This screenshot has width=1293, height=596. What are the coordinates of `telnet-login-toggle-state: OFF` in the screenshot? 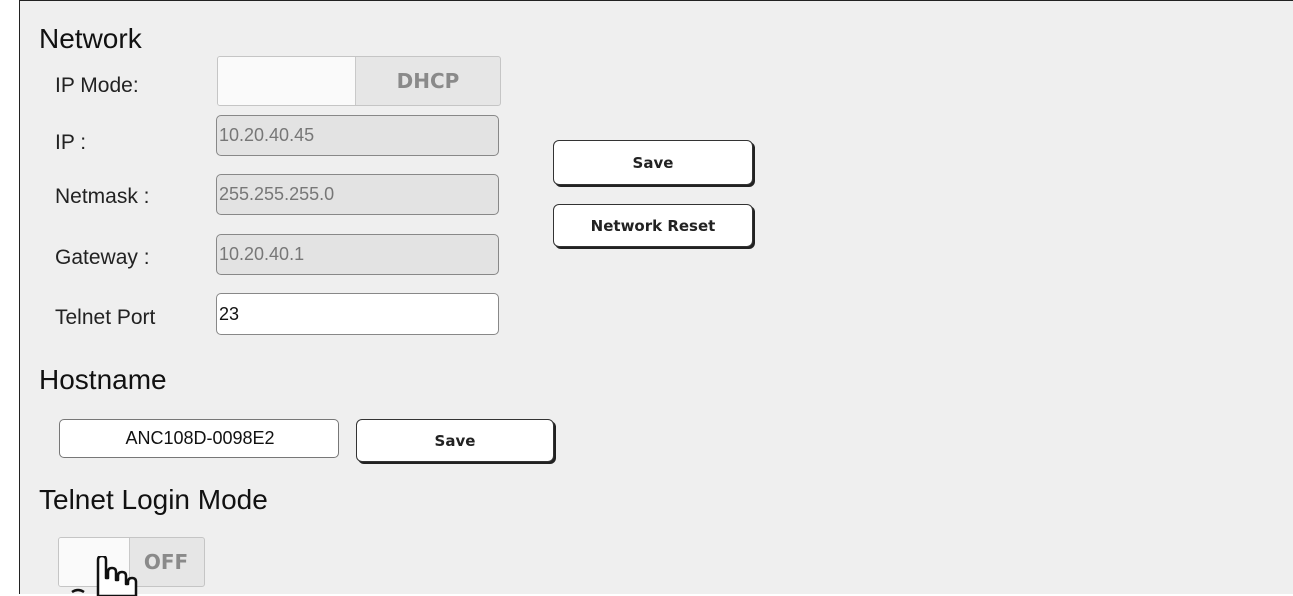 It's located at (166, 562).